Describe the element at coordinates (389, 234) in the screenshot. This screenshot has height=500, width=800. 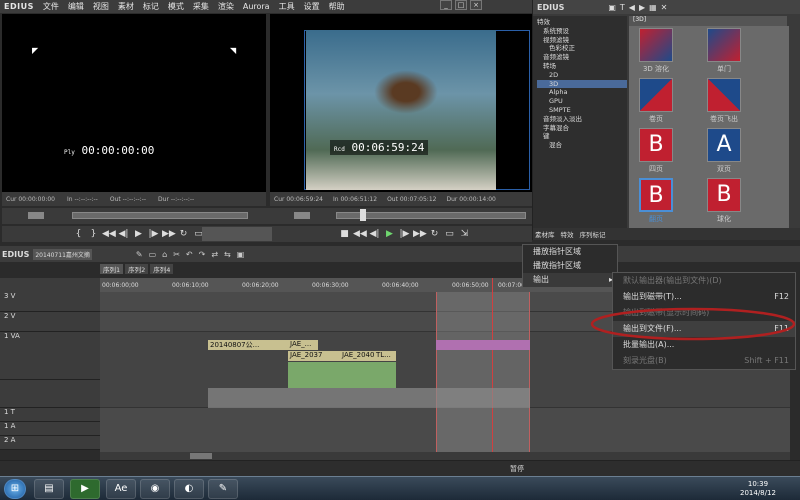
I see `rec-play-icon: ▶` at that location.